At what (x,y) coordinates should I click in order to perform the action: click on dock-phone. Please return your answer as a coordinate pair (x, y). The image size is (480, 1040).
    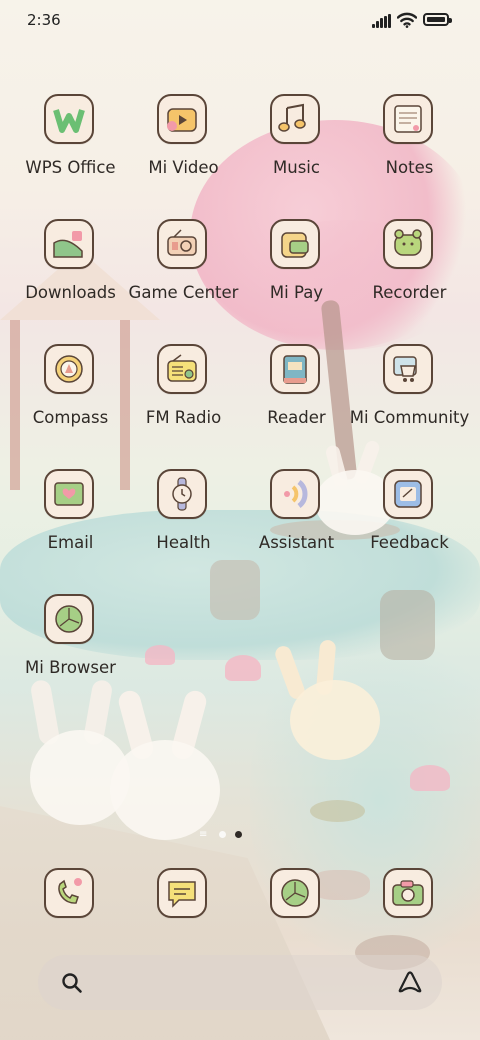
    Looking at the image, I should click on (70, 898).